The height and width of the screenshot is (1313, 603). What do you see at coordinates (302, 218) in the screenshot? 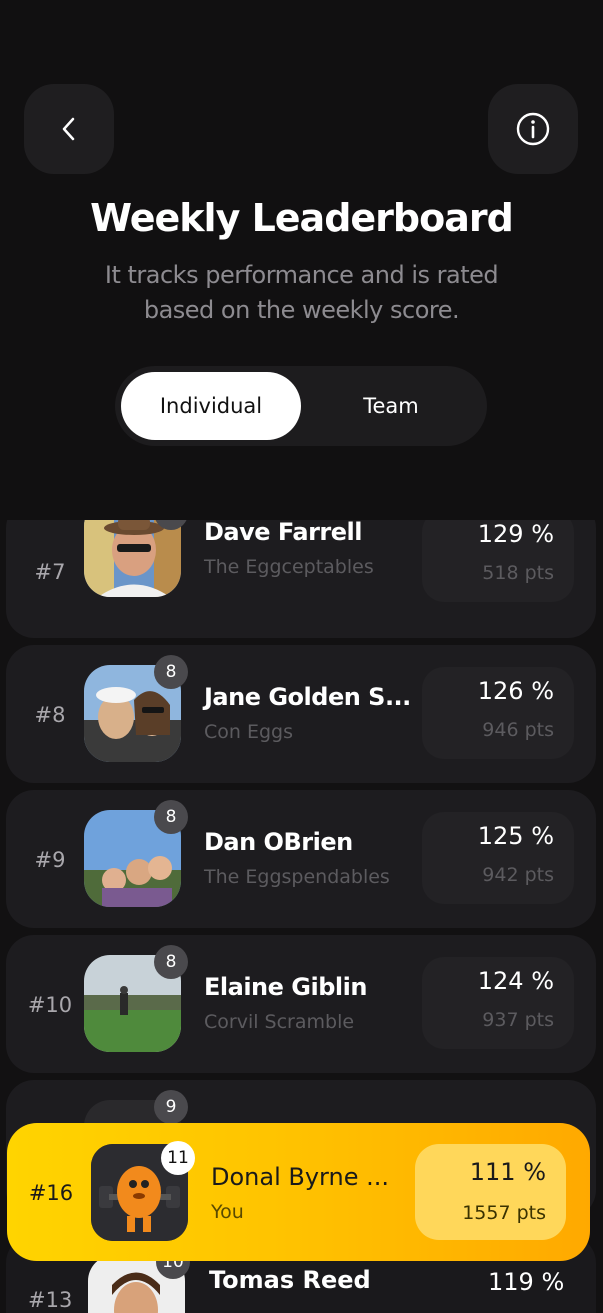
I see `page-title: Weekly Leaderboard` at bounding box center [302, 218].